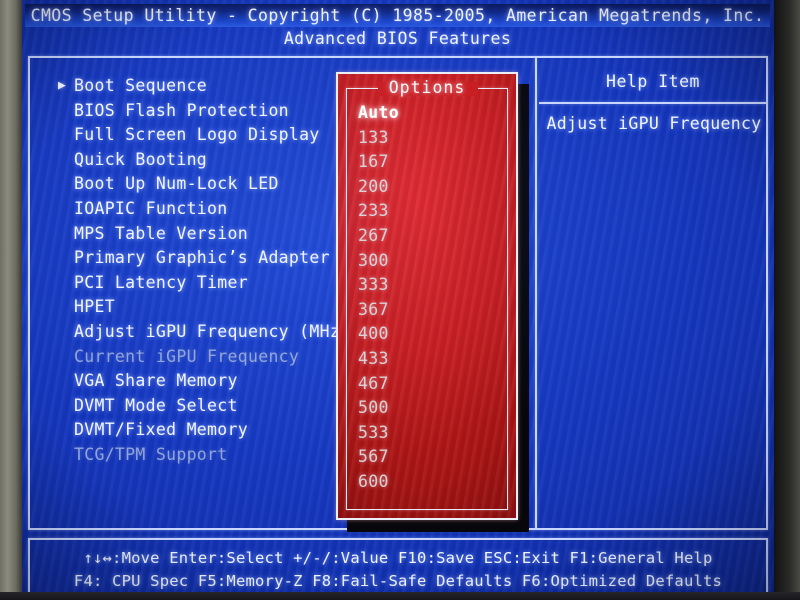 This screenshot has height=600, width=800. What do you see at coordinates (62, 85) in the screenshot?
I see `submenu-arrow-icon: ▶` at bounding box center [62, 85].